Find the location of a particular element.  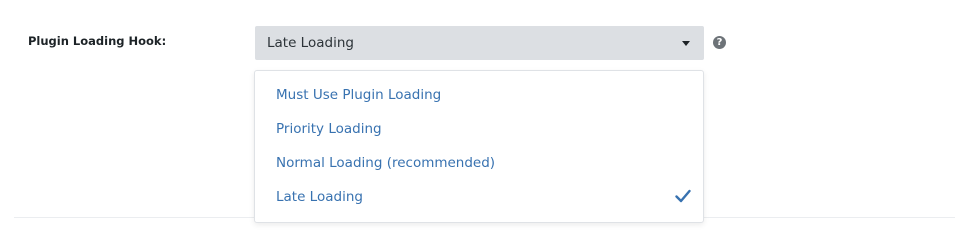

option-label: Priority Loading is located at coordinates (329, 129).